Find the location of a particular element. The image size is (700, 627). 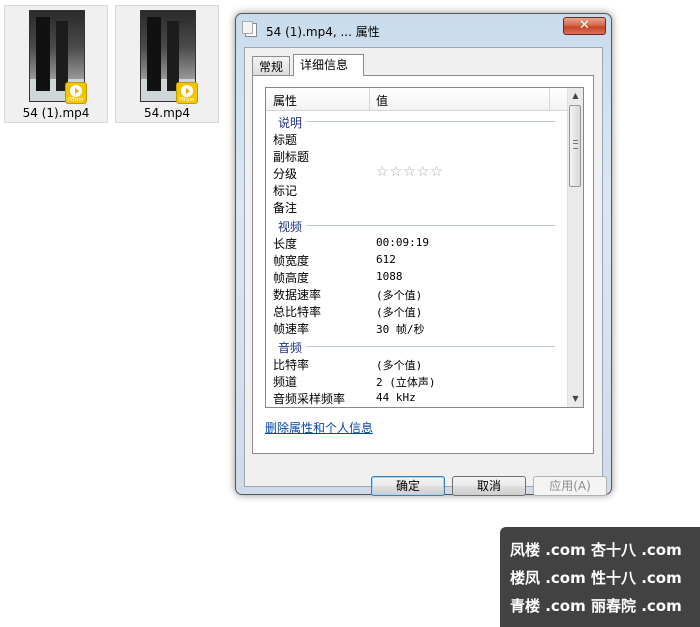

close-button: ✕ is located at coordinates (584, 26).